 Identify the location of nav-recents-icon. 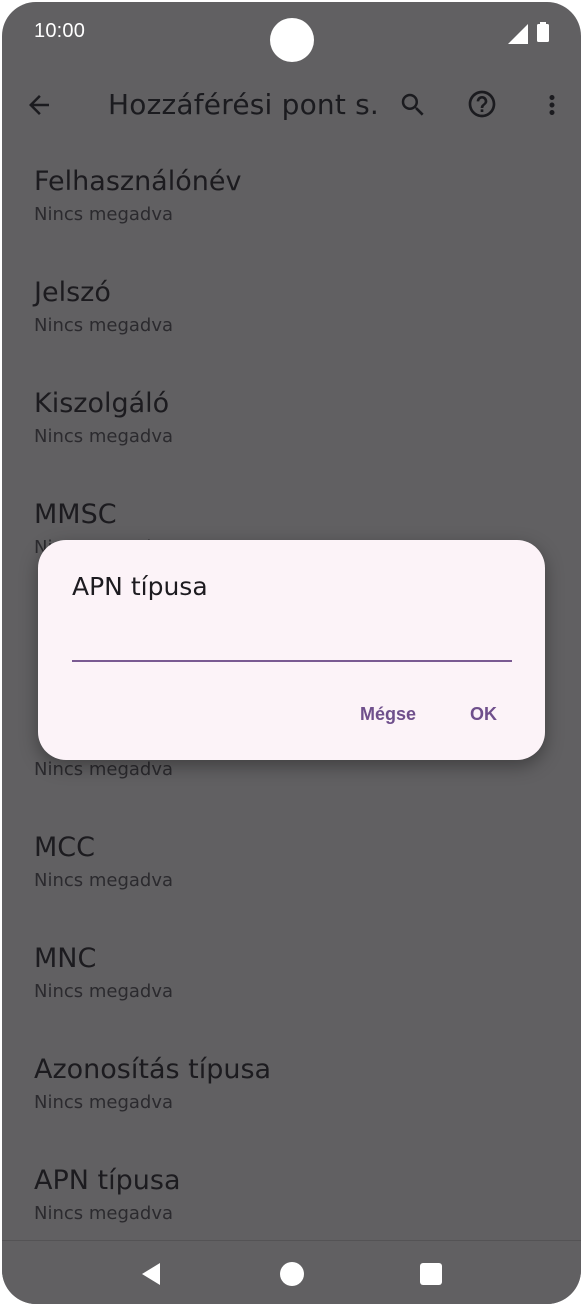
(431, 1274).